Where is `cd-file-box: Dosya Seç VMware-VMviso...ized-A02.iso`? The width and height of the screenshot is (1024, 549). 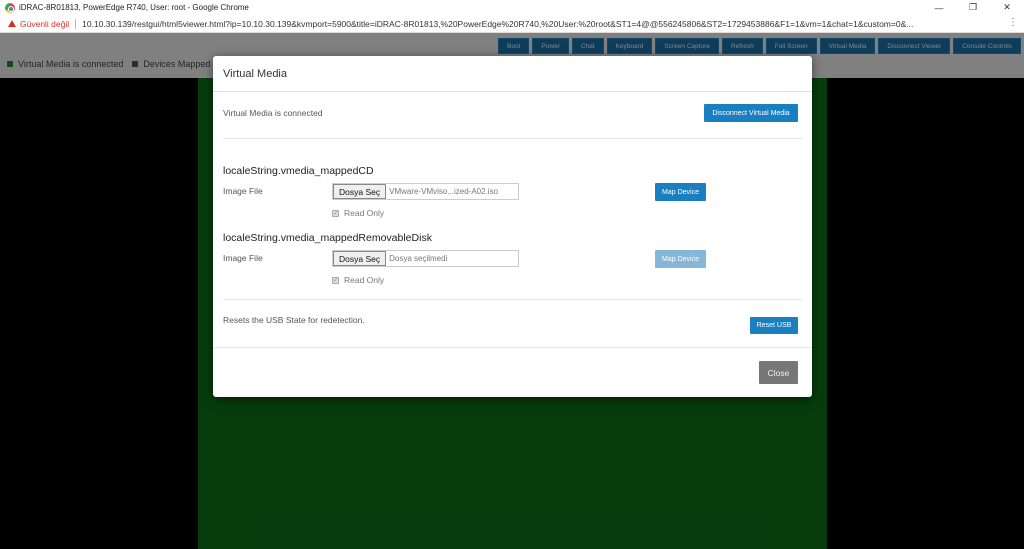 cd-file-box: Dosya Seç VMware-VMviso...ized-A02.iso is located at coordinates (425, 191).